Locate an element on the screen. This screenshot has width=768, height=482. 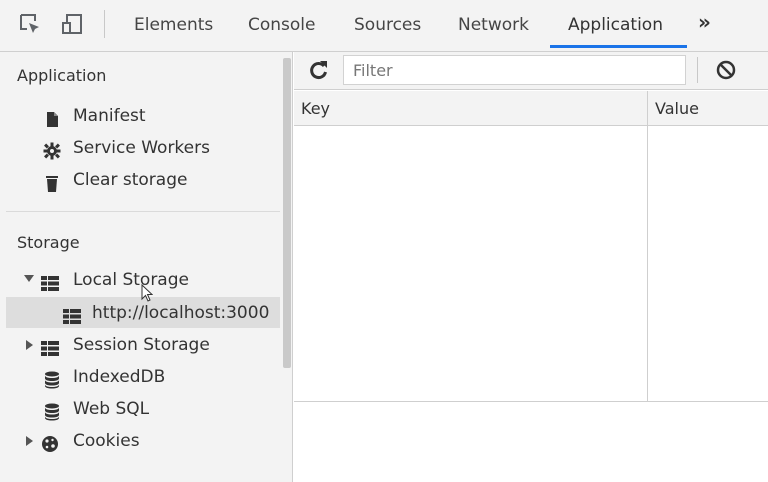
tab-console: Console is located at coordinates (282, 25).